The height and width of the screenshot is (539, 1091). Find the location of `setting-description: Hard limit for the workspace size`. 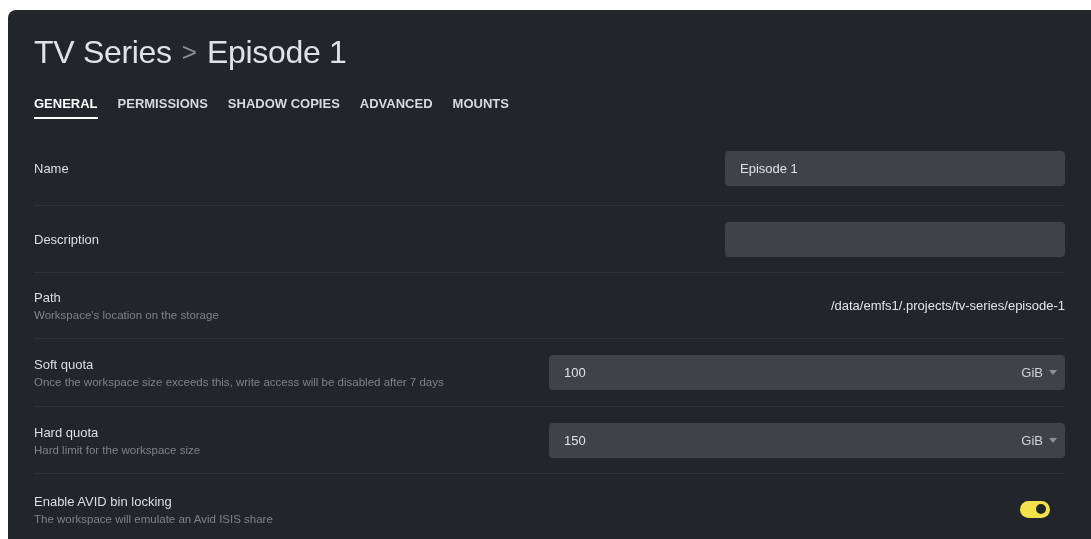

setting-description: Hard limit for the workspace size is located at coordinates (117, 449).